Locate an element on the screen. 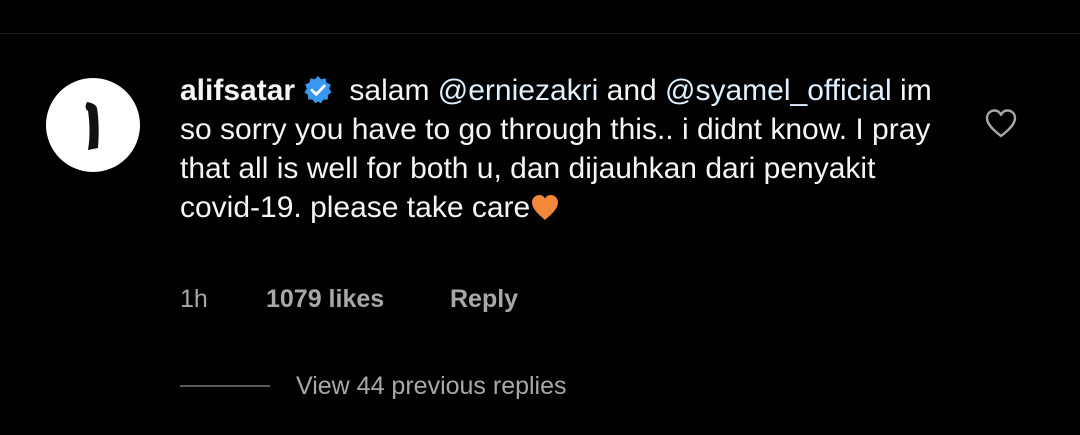  avatar-logo-icon is located at coordinates (92, 126).